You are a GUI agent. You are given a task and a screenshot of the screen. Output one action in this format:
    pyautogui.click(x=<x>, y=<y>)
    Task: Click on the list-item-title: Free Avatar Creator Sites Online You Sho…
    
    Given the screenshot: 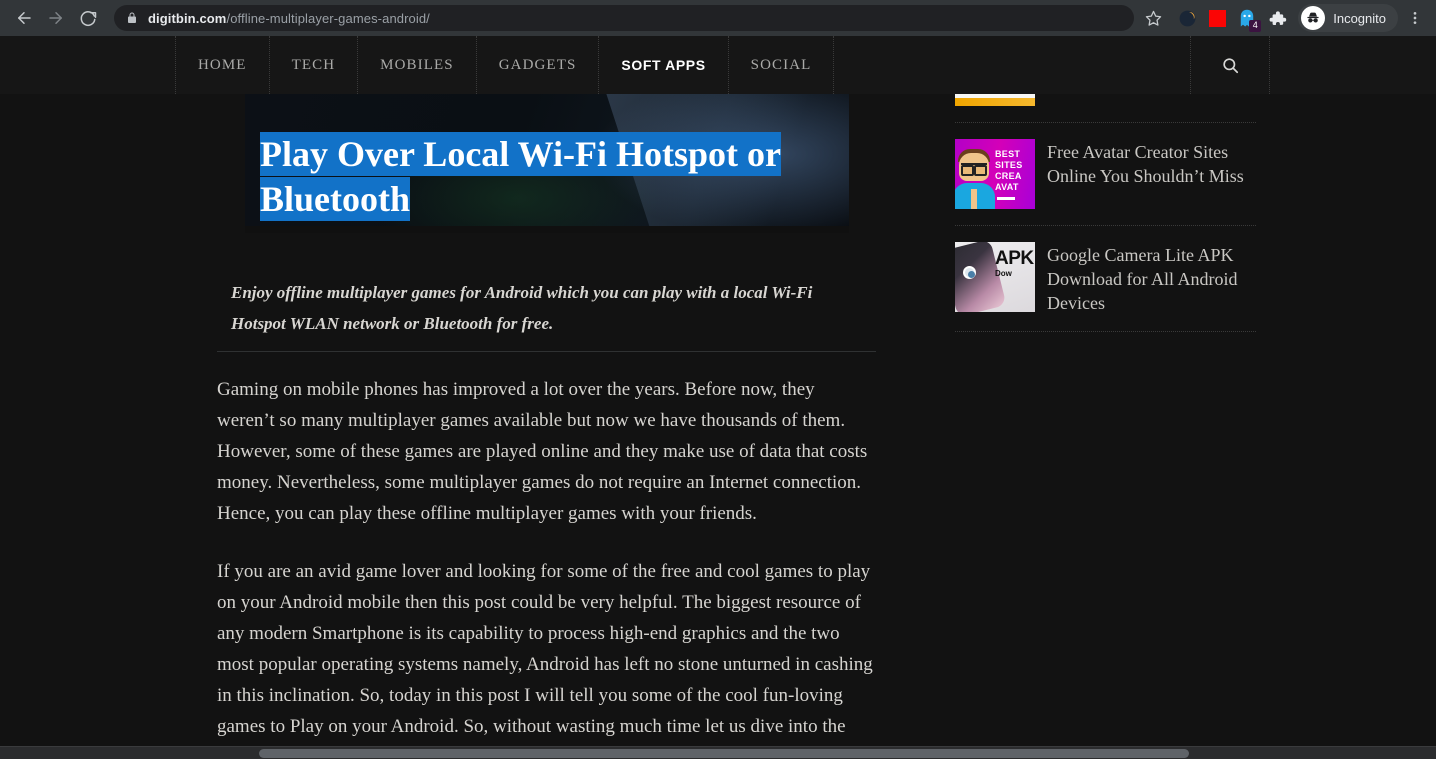 What is the action you would take?
    pyautogui.click(x=1151, y=174)
    